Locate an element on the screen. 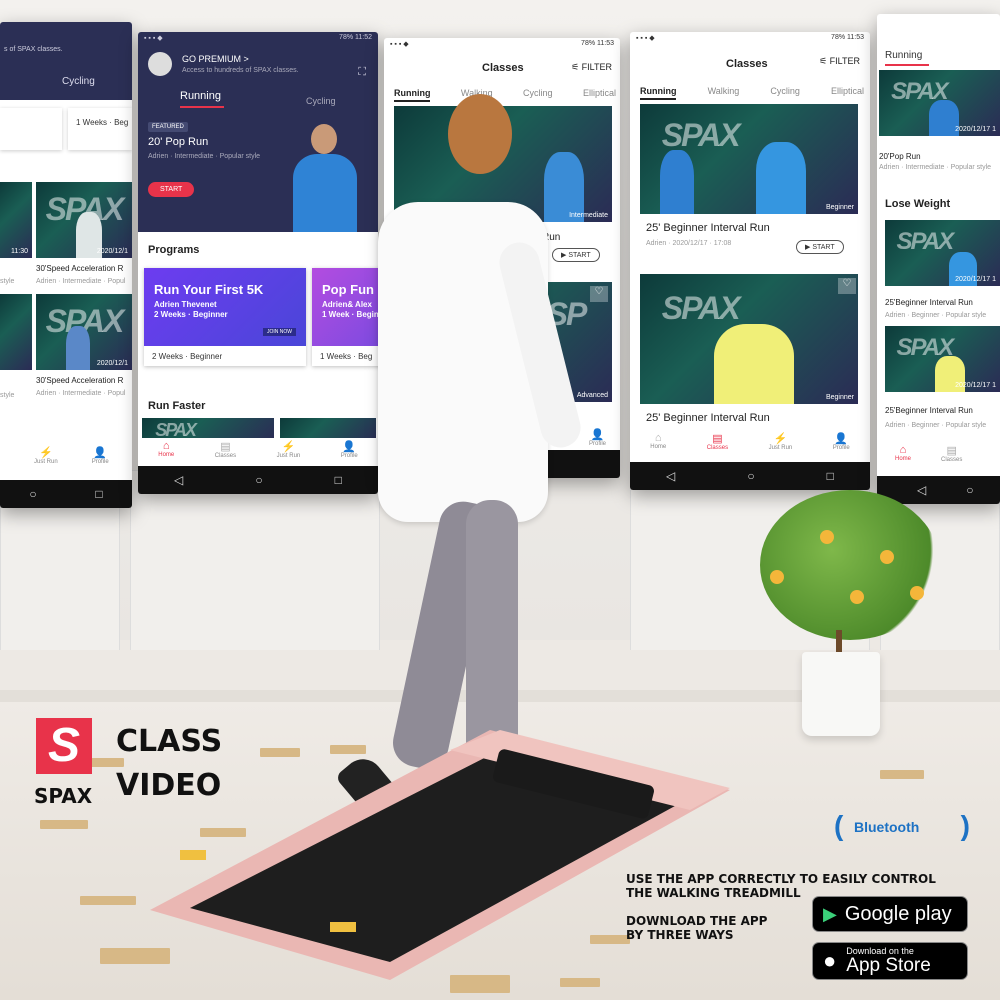  app-store-badge: ● Download on the App Store is located at coordinates (890, 961).